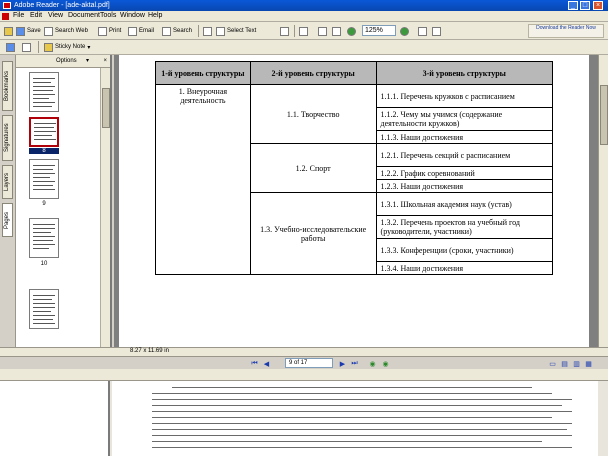  What do you see at coordinates (44, 264) in the screenshot?
I see `thumbnail-label: 10` at bounding box center [44, 264].